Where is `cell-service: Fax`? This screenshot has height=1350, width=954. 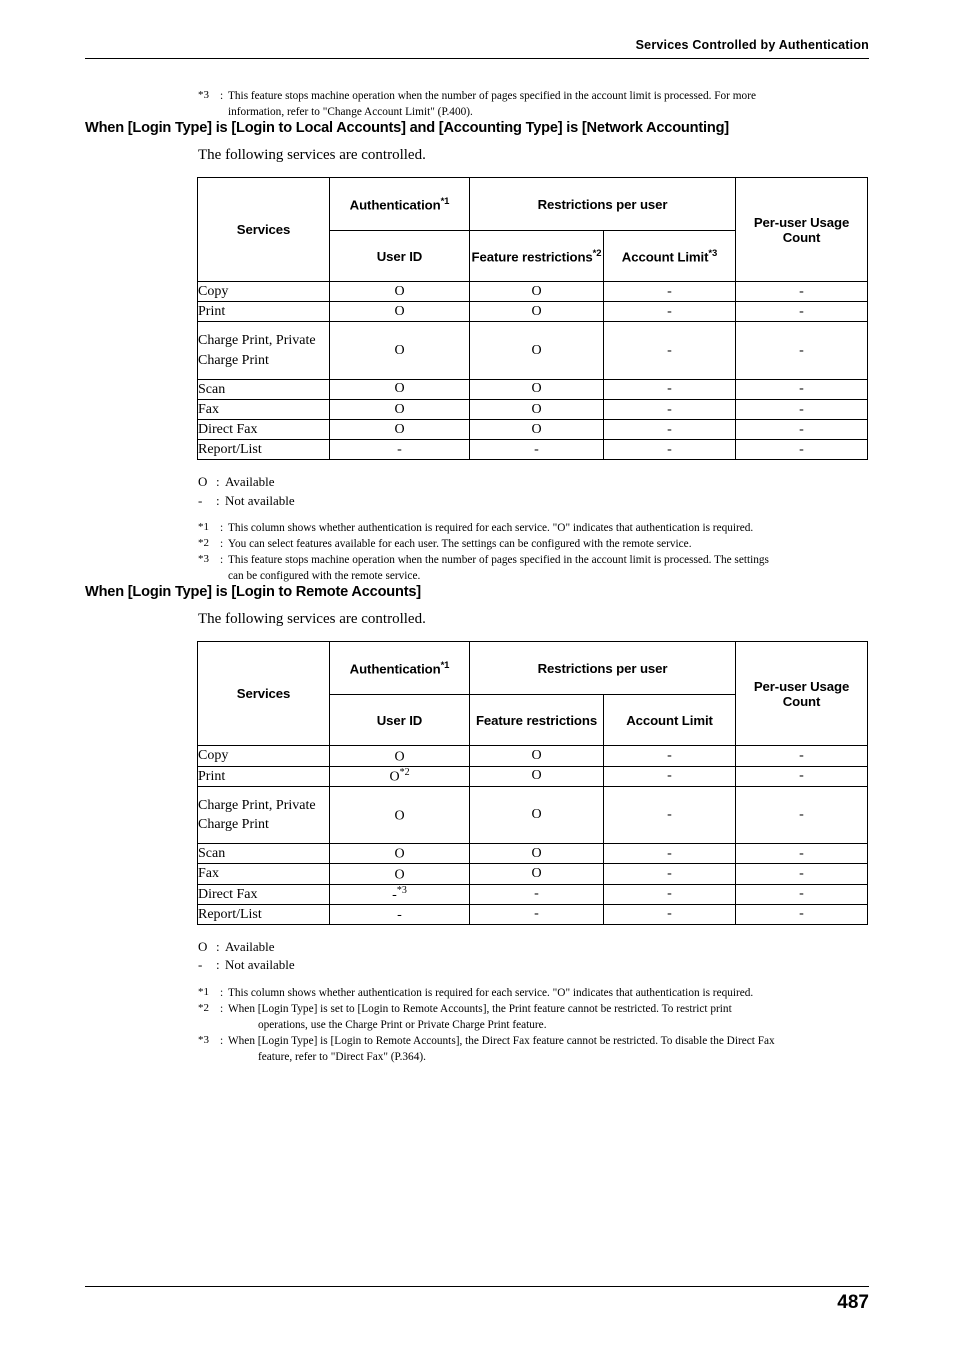 cell-service: Fax is located at coordinates (263, 874).